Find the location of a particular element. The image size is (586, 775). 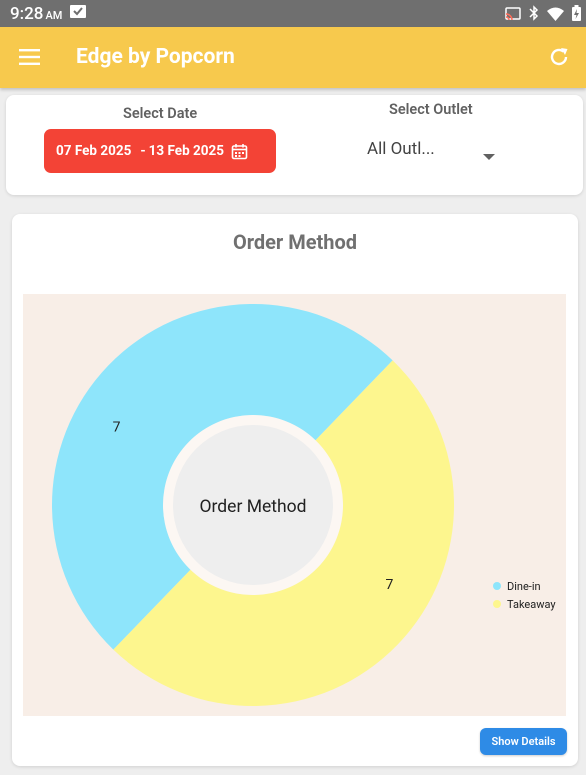

app-bar: Edge by Popcorn is located at coordinates (293, 57).